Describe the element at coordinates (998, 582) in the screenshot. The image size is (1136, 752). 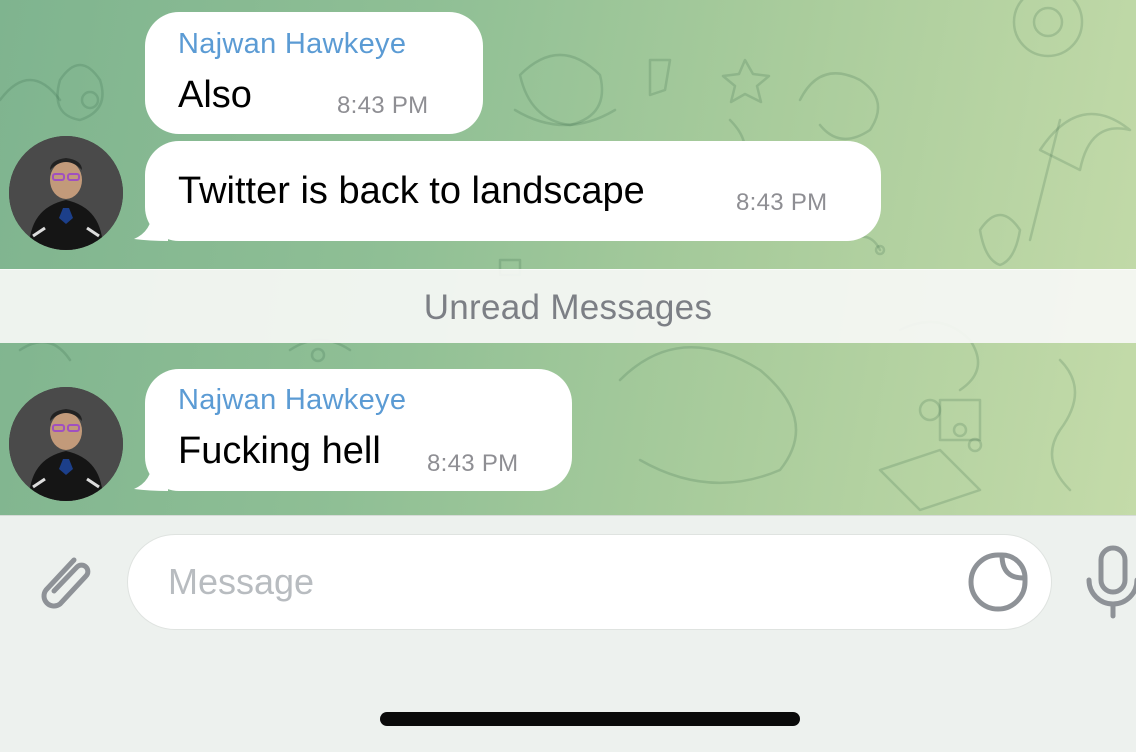
I see `sticker-icon` at that location.